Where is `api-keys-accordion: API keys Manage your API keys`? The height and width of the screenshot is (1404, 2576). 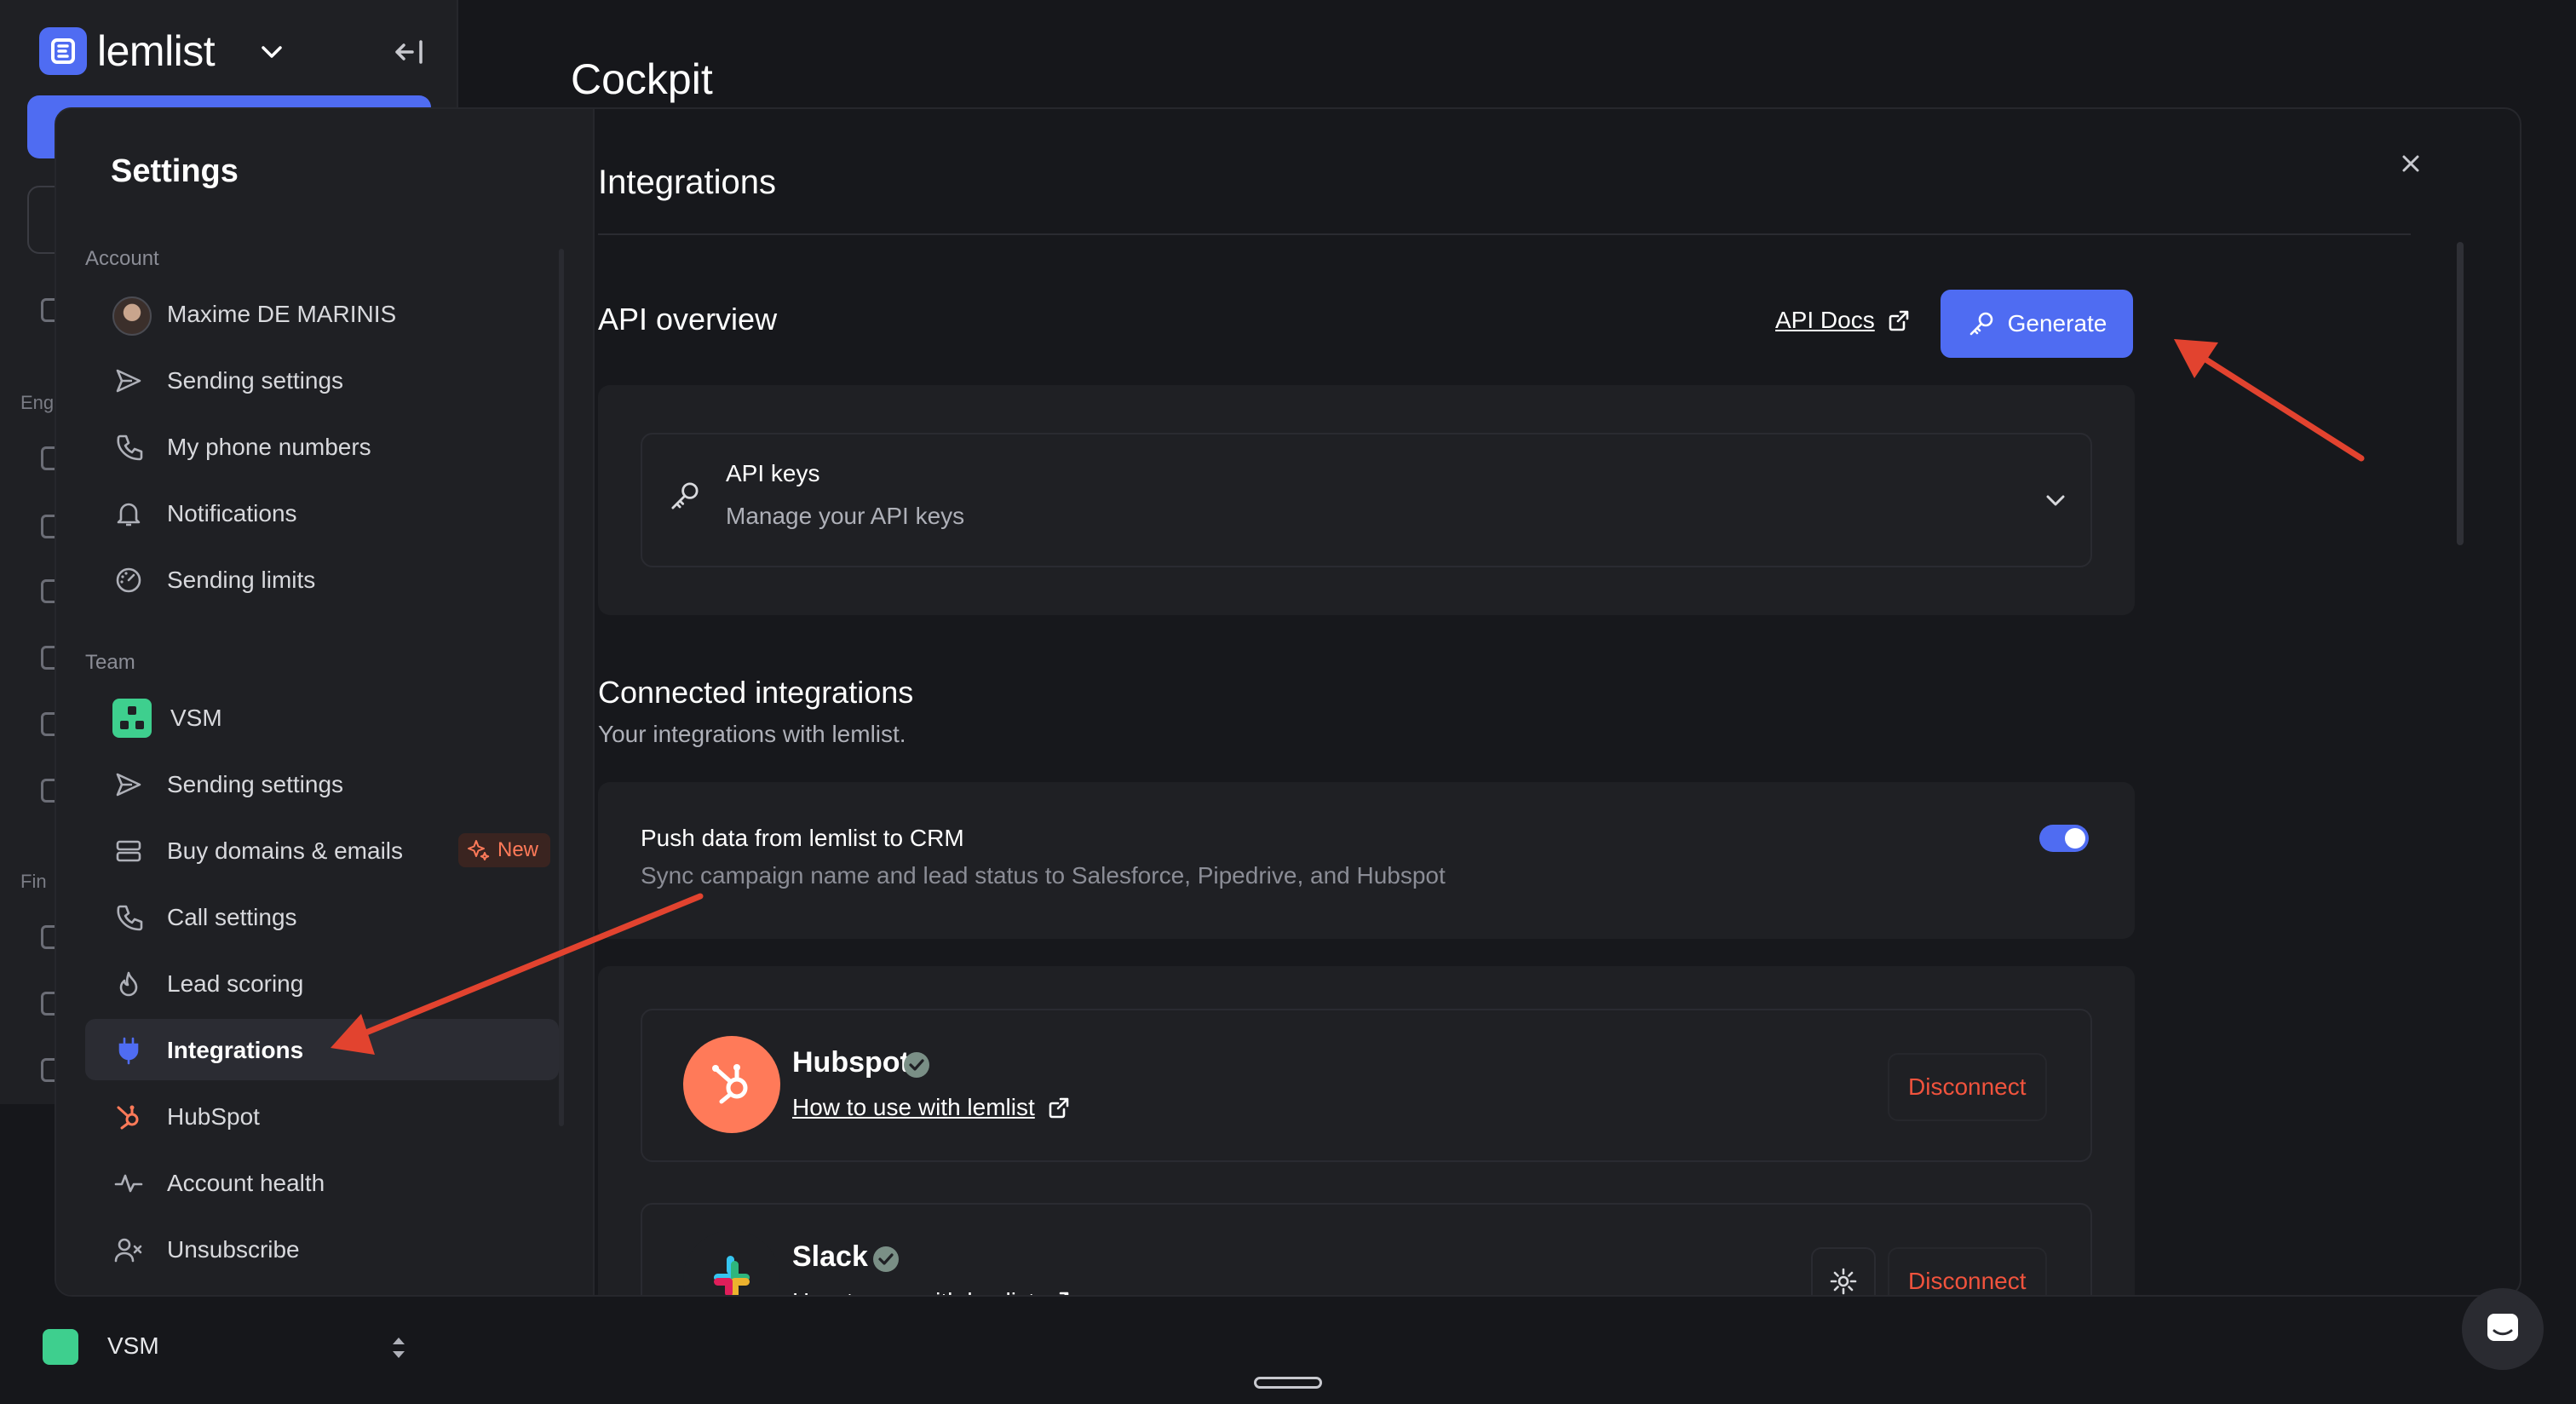 api-keys-accordion: API keys Manage your API keys is located at coordinates (1367, 500).